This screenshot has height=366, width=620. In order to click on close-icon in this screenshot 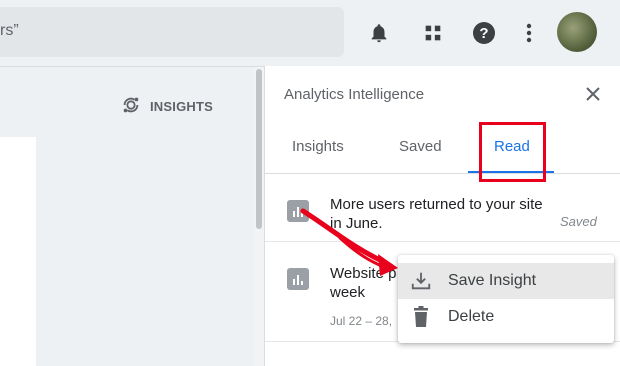, I will do `click(593, 94)`.